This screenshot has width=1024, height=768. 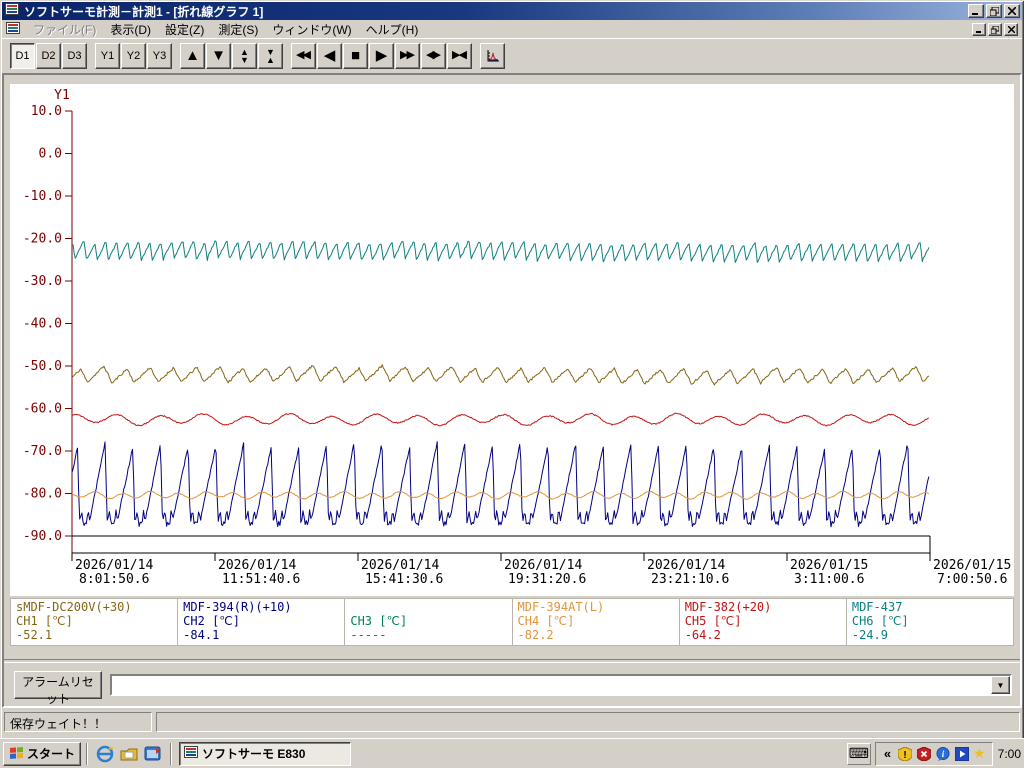 I want to click on svg-text: -70.0, so click(x=42, y=451).